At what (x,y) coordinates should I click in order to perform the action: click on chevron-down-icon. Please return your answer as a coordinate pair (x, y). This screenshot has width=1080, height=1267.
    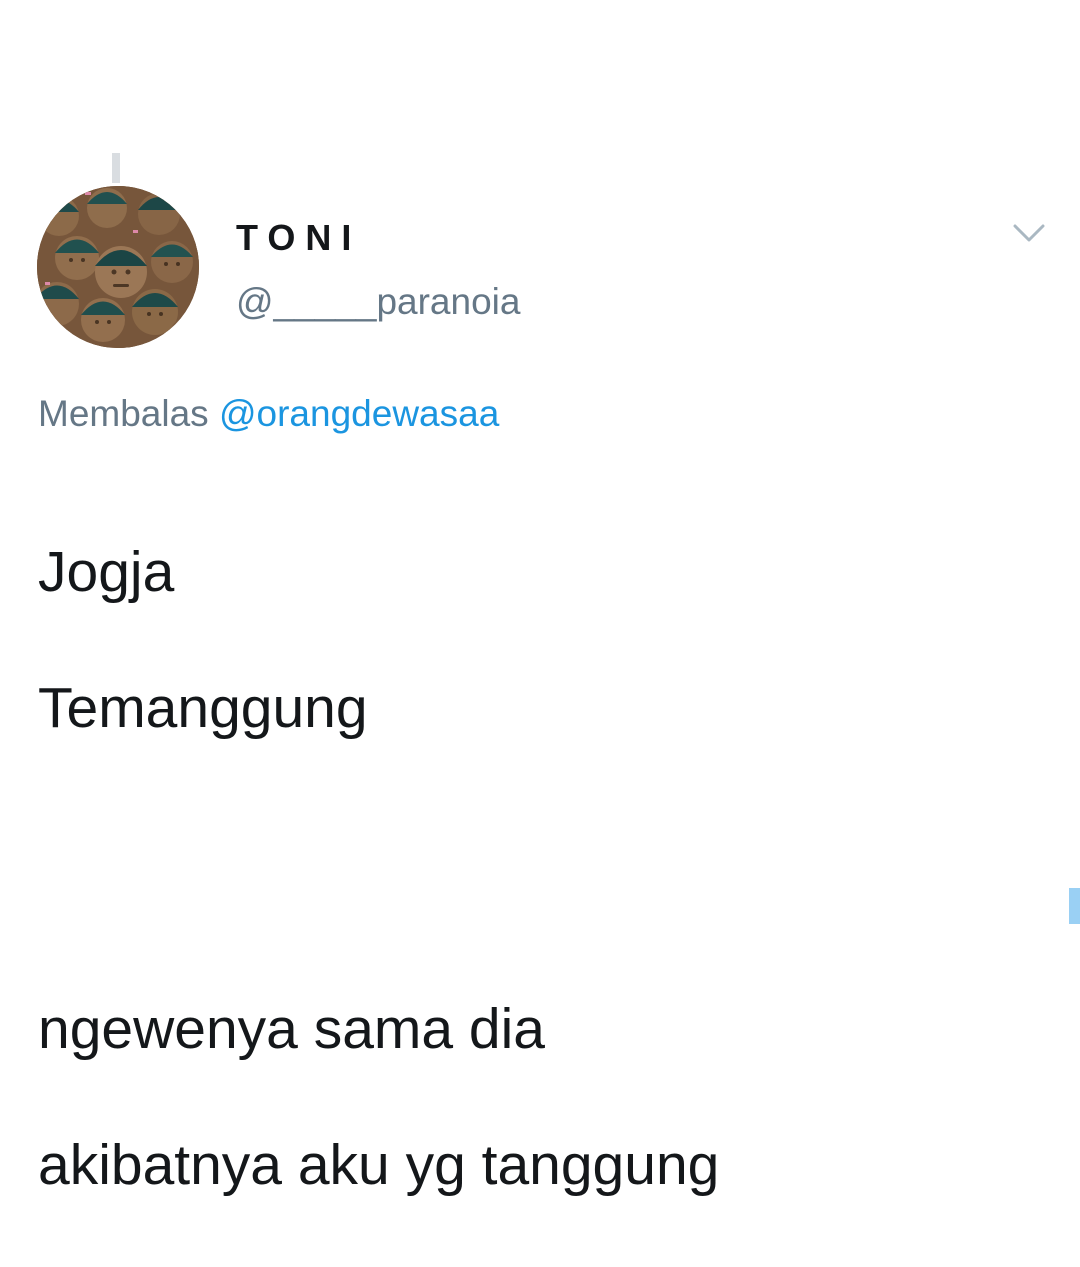
    Looking at the image, I should click on (1029, 232).